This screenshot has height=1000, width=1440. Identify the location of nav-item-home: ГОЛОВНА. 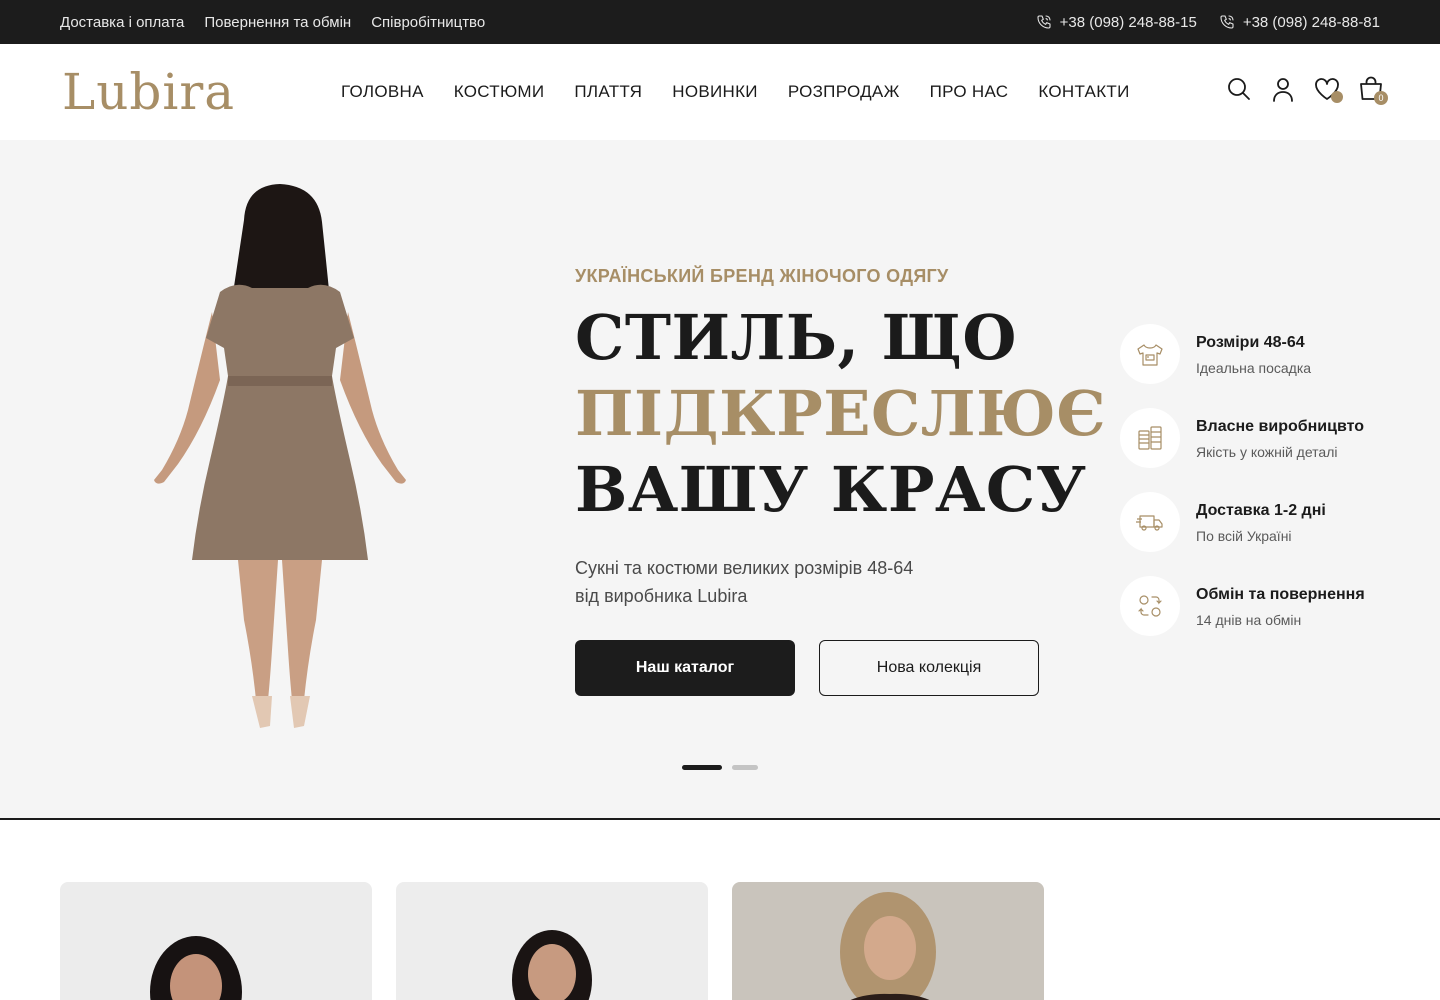
(382, 92).